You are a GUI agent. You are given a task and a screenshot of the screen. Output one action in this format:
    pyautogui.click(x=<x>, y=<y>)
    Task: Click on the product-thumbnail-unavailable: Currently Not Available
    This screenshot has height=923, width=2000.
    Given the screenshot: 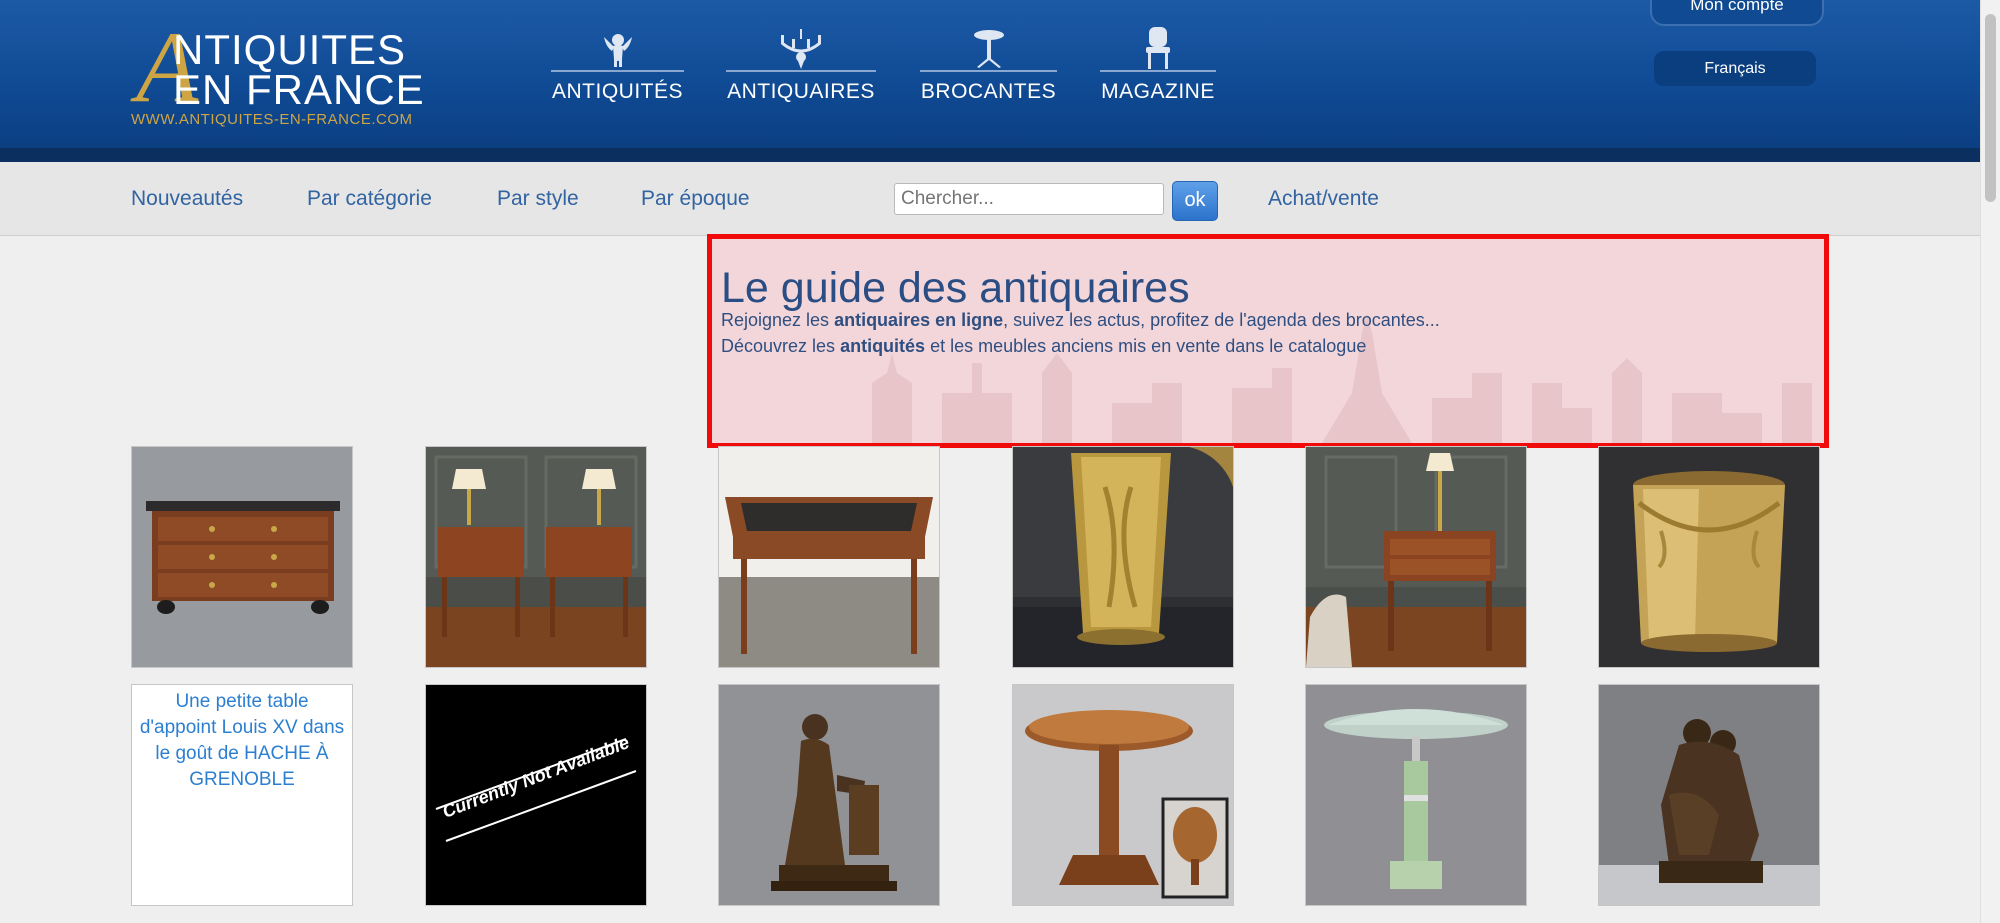 What is the action you would take?
    pyautogui.click(x=536, y=795)
    